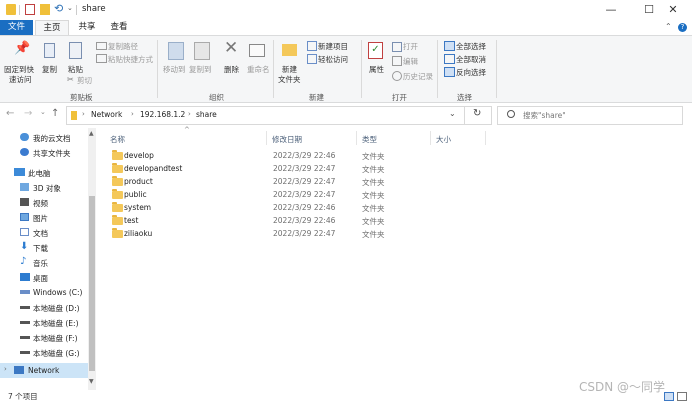 The width and height of the screenshot is (692, 404). What do you see at coordinates (216, 97) in the screenshot?
I see `organize-group-label: 组织` at bounding box center [216, 97].